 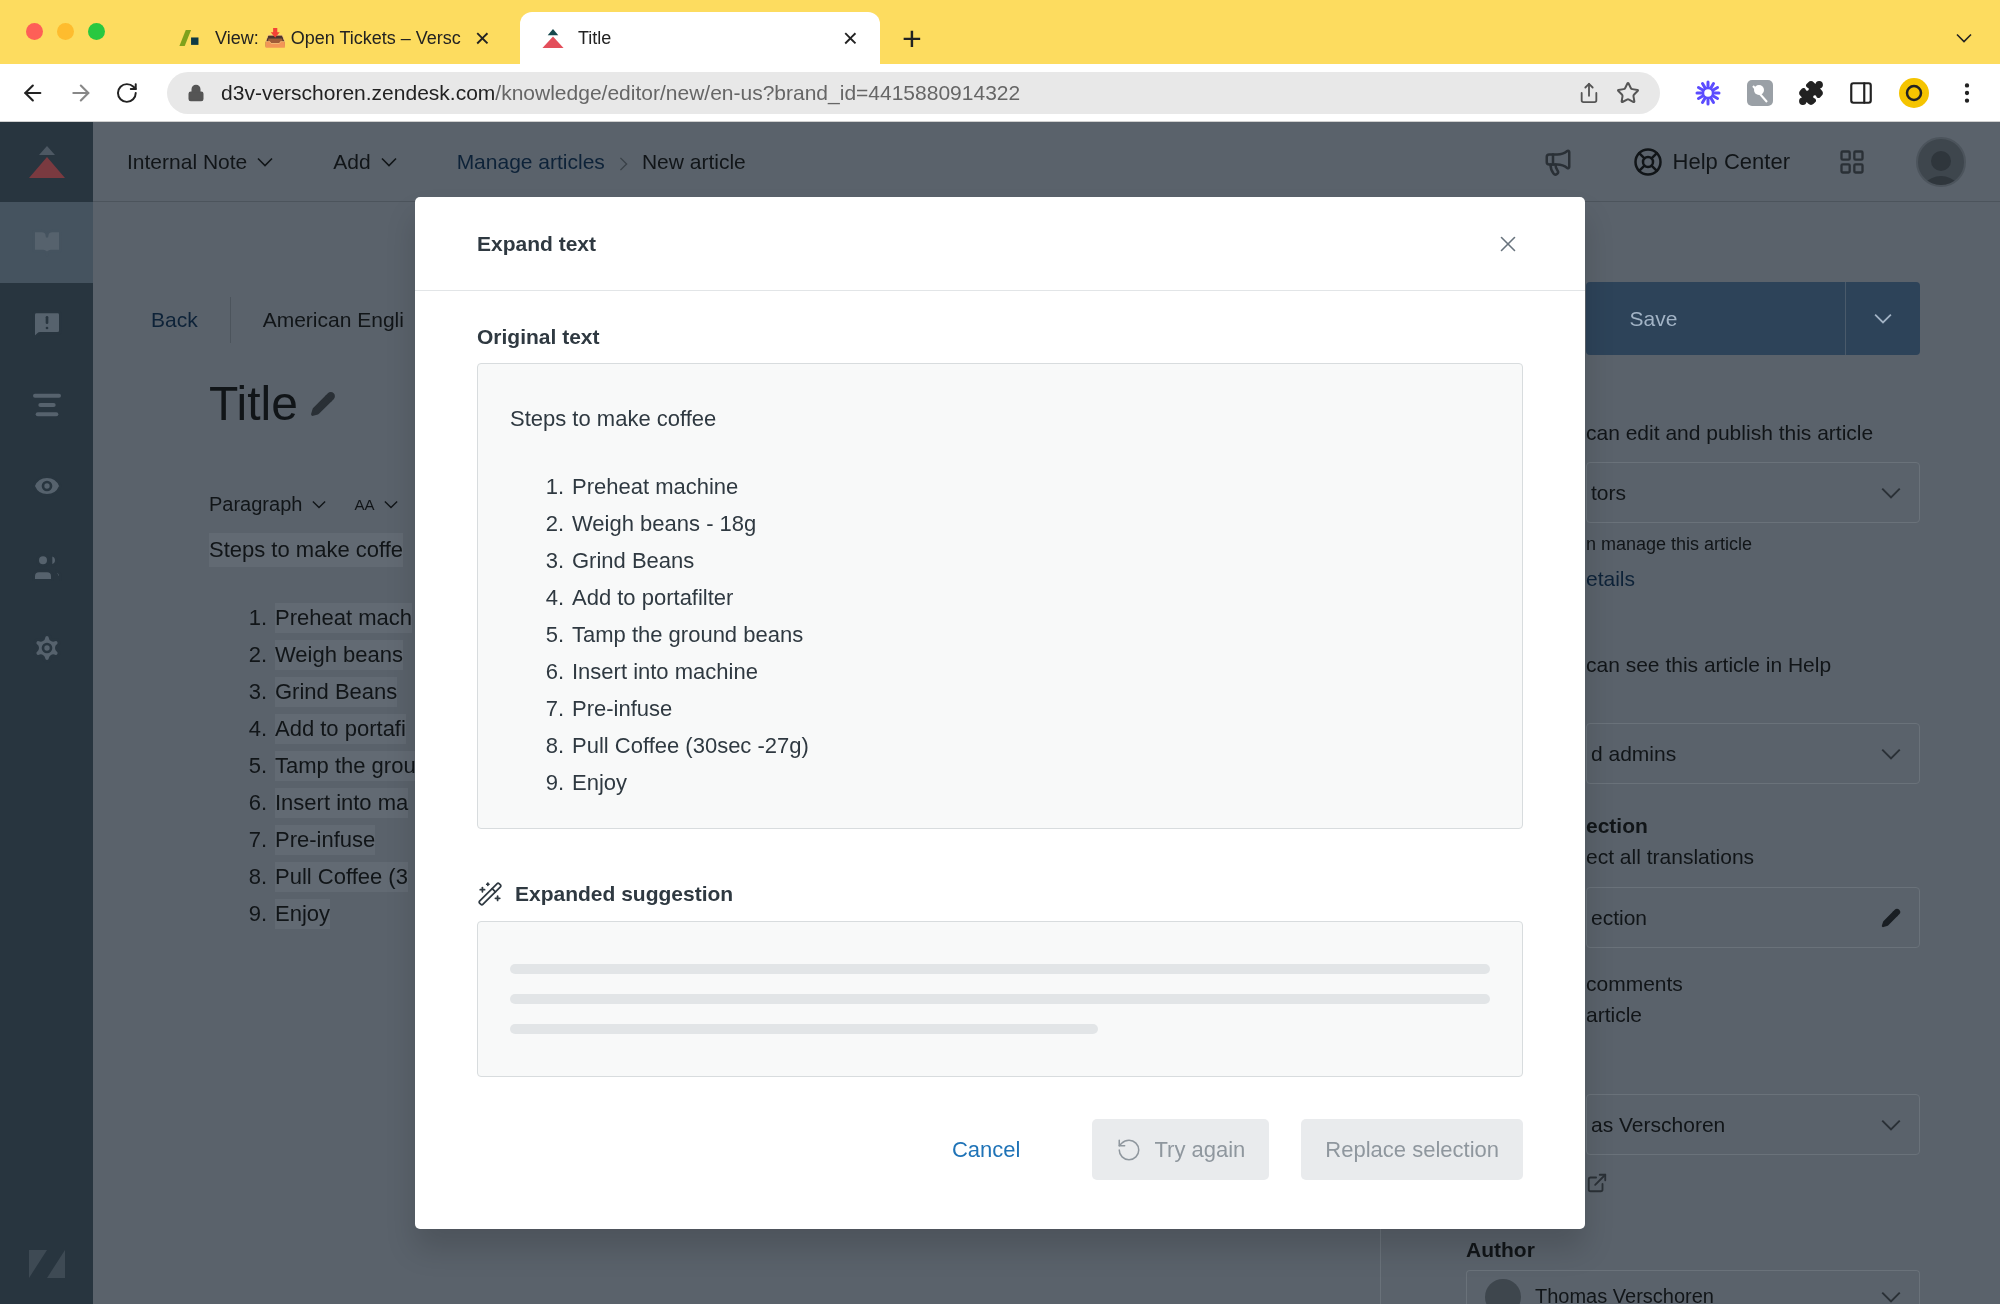 I want to click on help-text: comments, so click(x=1634, y=984).